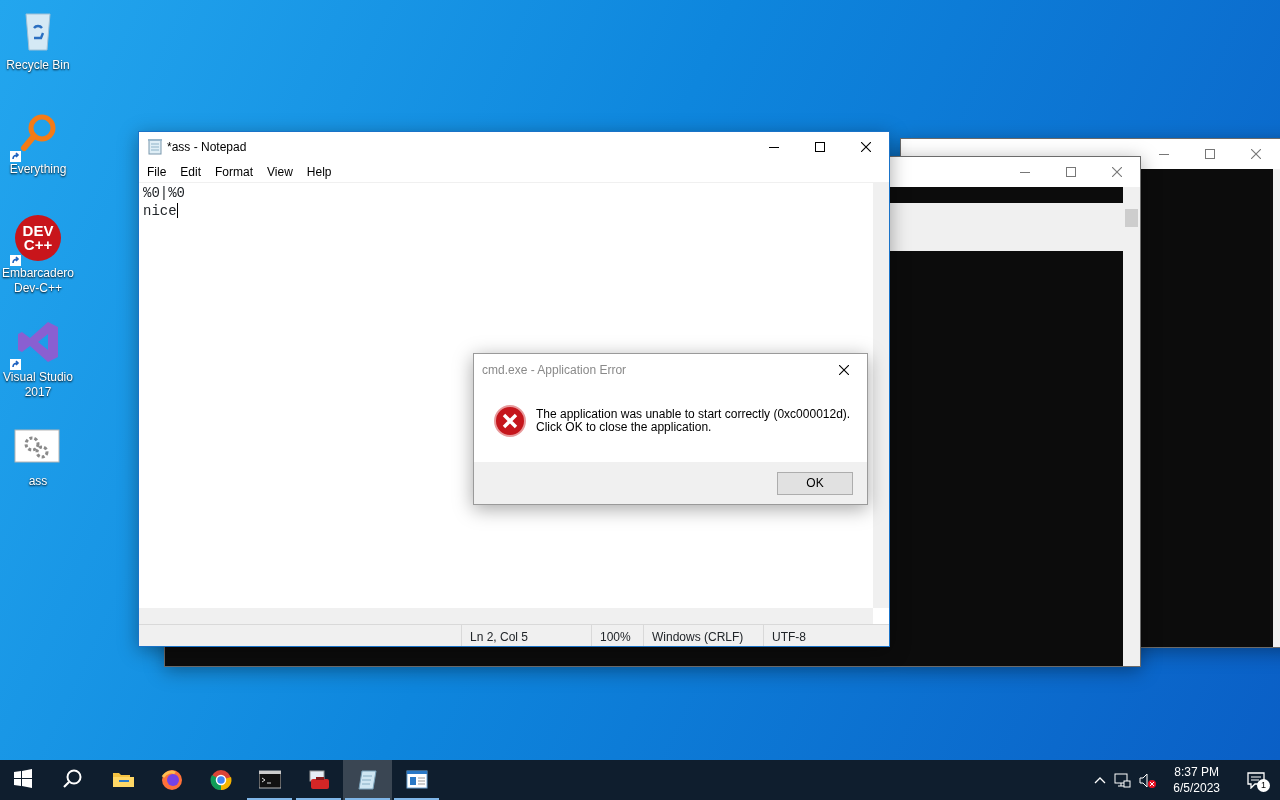 This screenshot has height=800, width=1280. I want to click on chevron-up-icon, so click(1100, 780).